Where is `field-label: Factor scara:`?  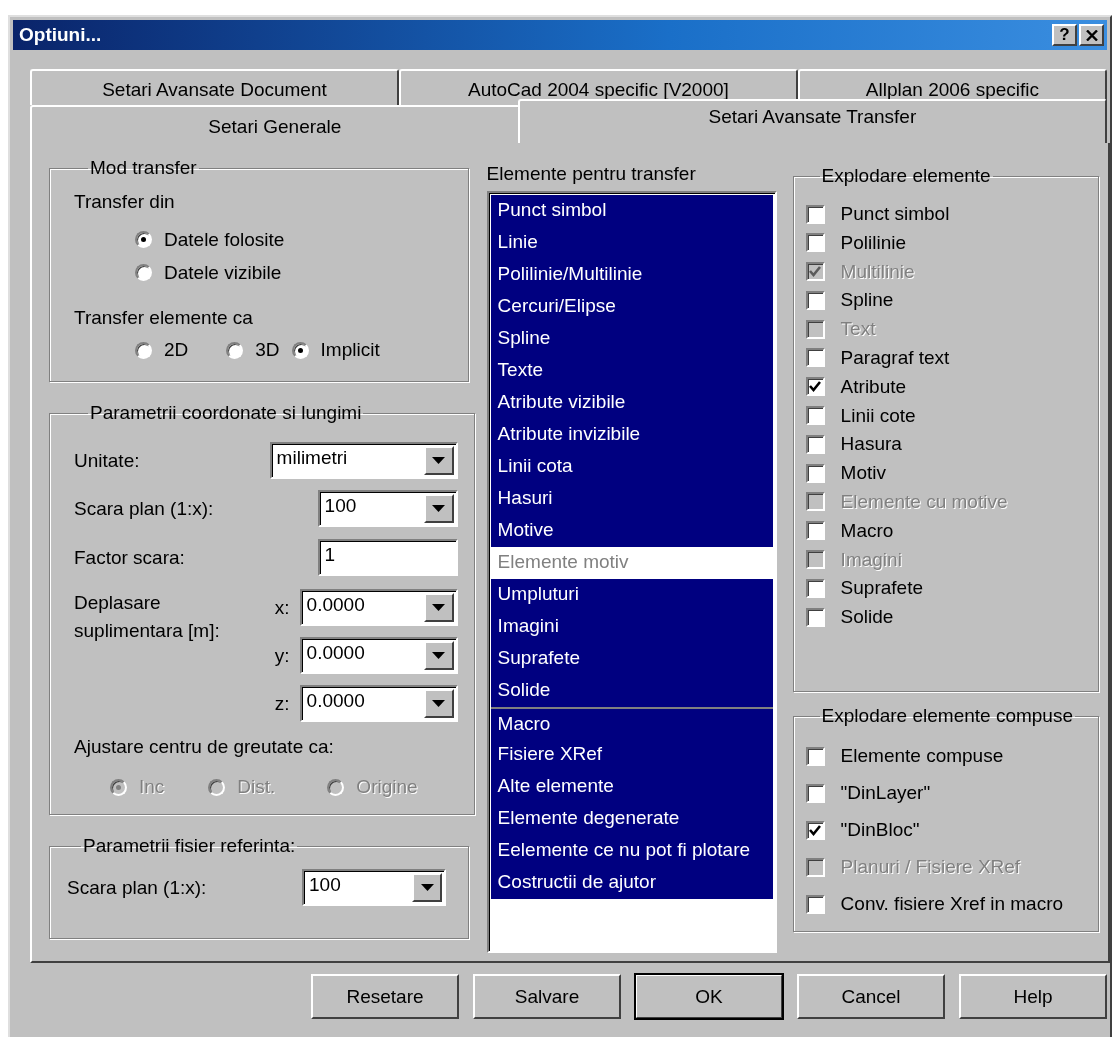
field-label: Factor scara: is located at coordinates (129, 557).